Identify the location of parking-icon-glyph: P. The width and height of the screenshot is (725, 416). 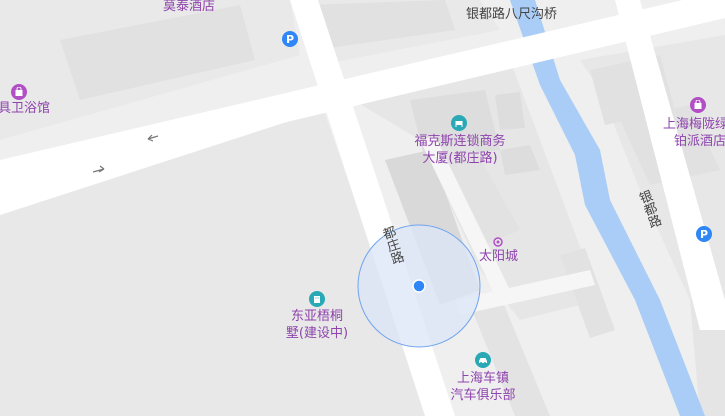
(290, 39).